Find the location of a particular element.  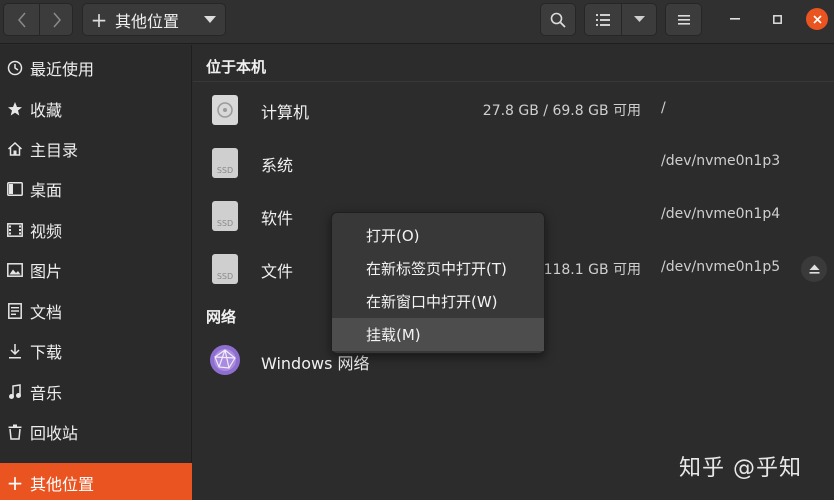

device-capacity: 27.8 GB / 69.8 GB 可用 is located at coordinates (561, 111).